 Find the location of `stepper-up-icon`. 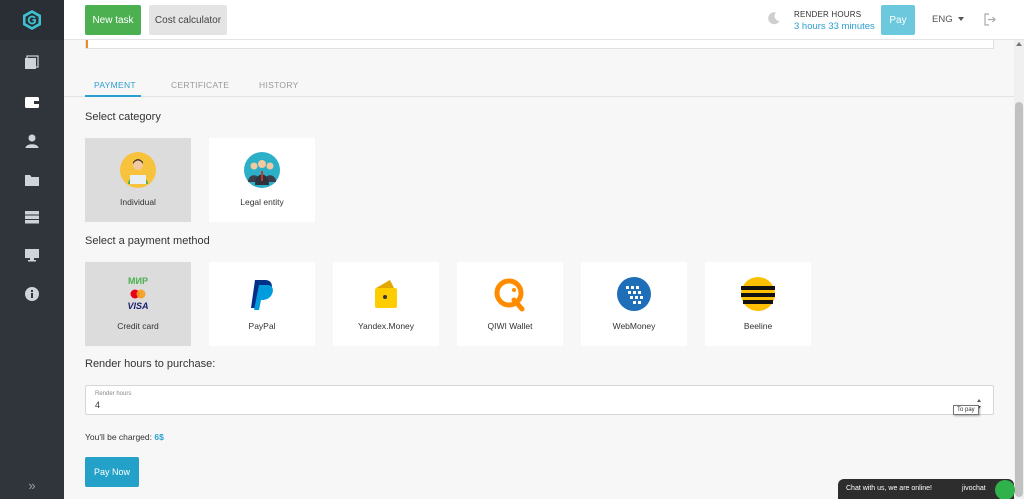

stepper-up-icon is located at coordinates (979, 400).